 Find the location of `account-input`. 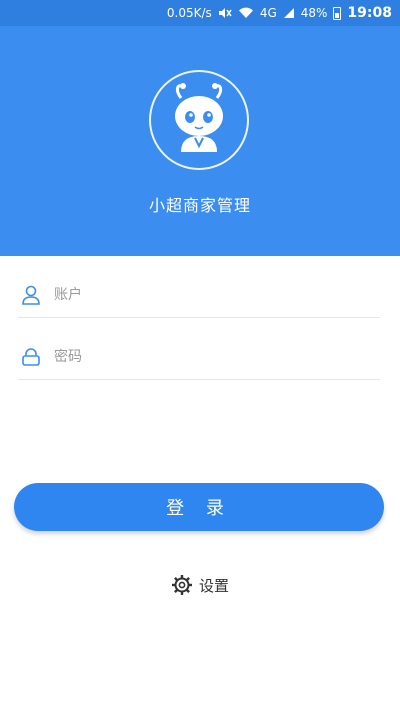

account-input is located at coordinates (216, 294).